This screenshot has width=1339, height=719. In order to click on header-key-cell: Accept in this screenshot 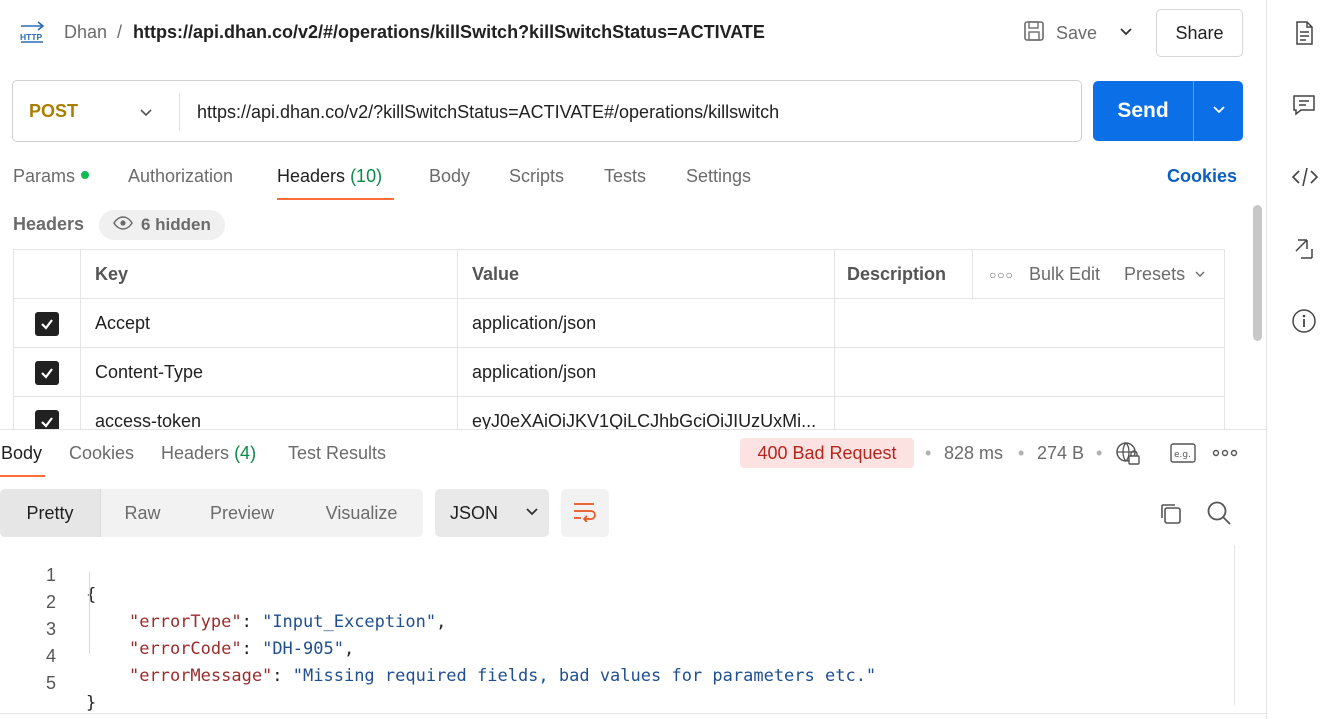, I will do `click(269, 323)`.